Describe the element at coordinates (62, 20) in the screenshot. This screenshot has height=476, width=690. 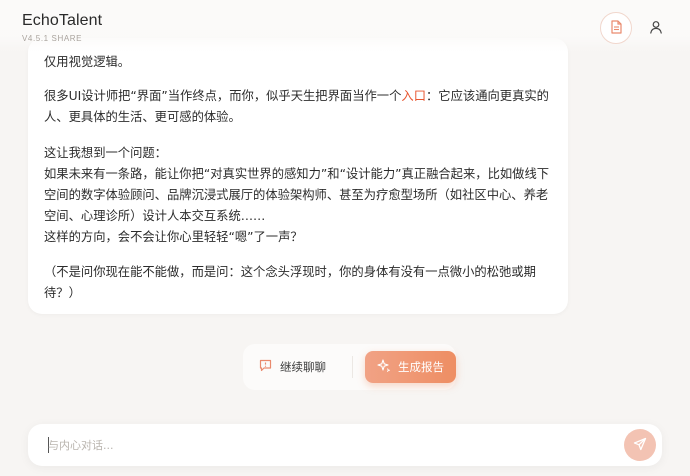
I see `app-name: EchoTalent` at that location.